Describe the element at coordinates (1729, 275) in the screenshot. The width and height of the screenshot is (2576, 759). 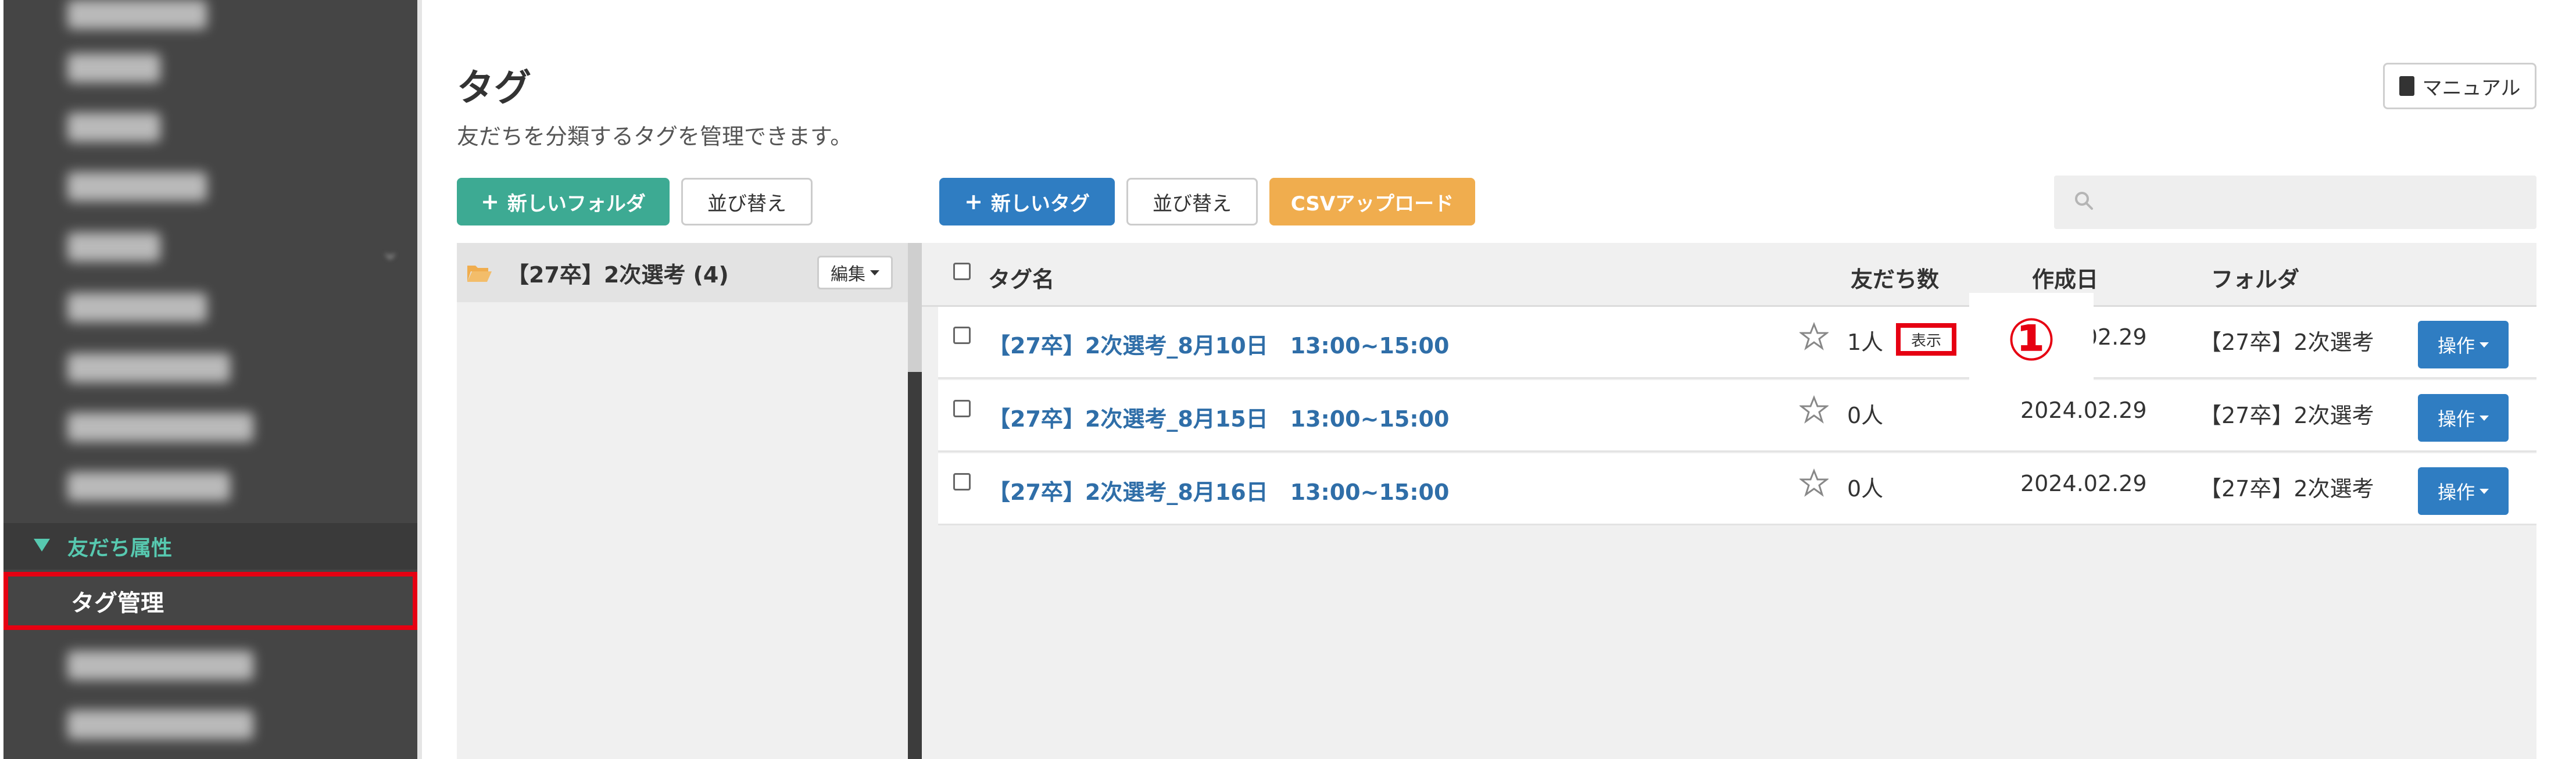
I see `table-header: タグ名 友だち数 作成日 フォルダ` at that location.